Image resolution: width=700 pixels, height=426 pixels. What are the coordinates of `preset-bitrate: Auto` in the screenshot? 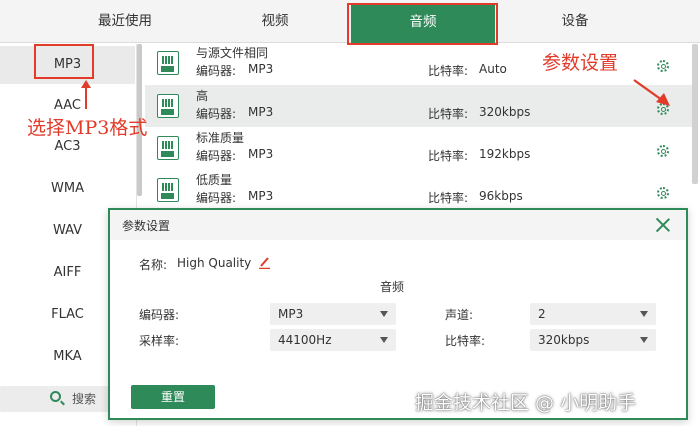 It's located at (493, 69).